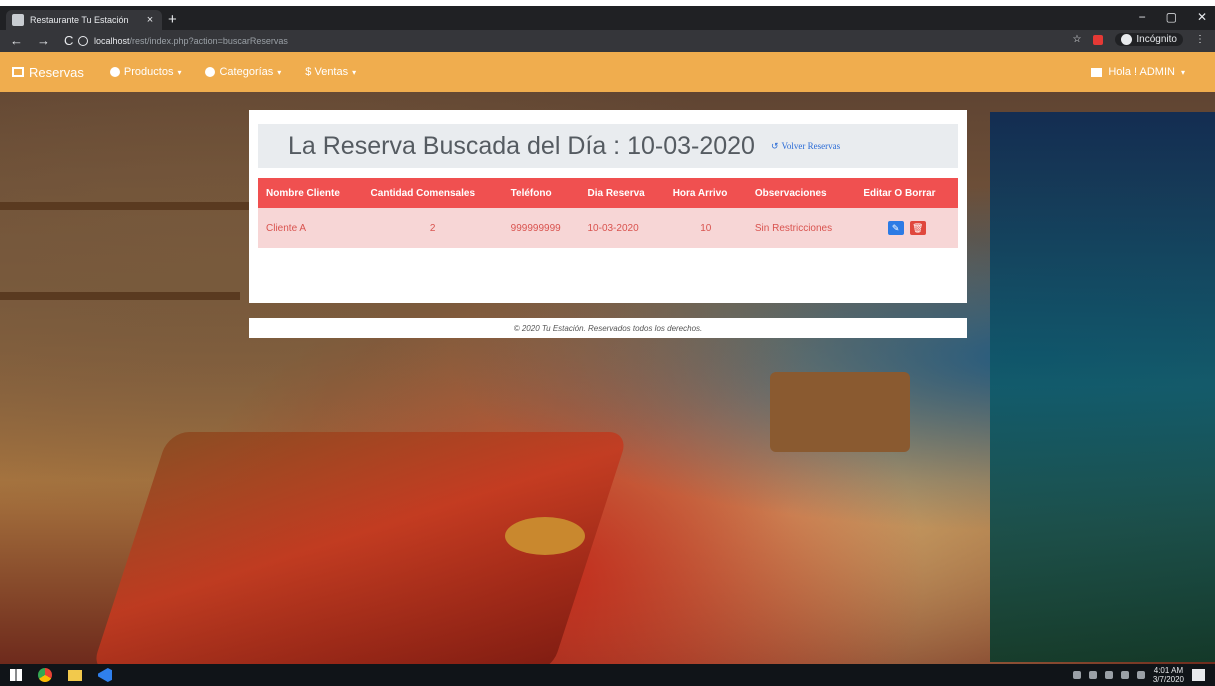 The width and height of the screenshot is (1215, 686). I want to click on volver-label: Volver Reservas, so click(811, 146).